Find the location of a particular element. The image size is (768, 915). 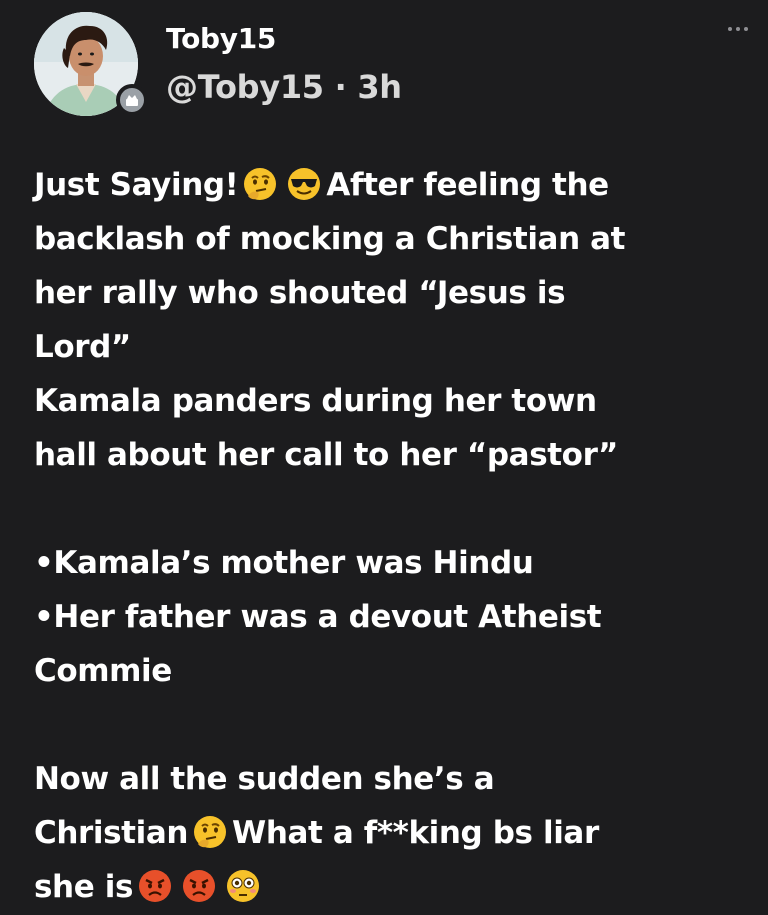

handle-line: @Toby15 · 3h is located at coordinates (284, 87).